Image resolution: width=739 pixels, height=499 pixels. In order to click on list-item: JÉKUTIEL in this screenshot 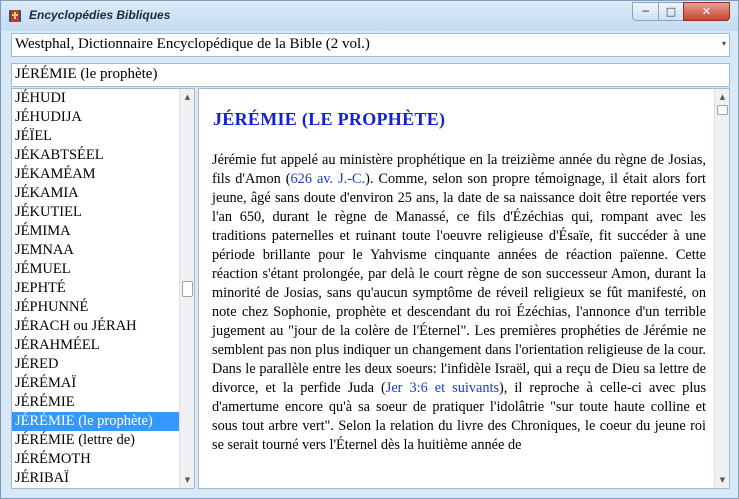, I will do `click(95, 212)`.